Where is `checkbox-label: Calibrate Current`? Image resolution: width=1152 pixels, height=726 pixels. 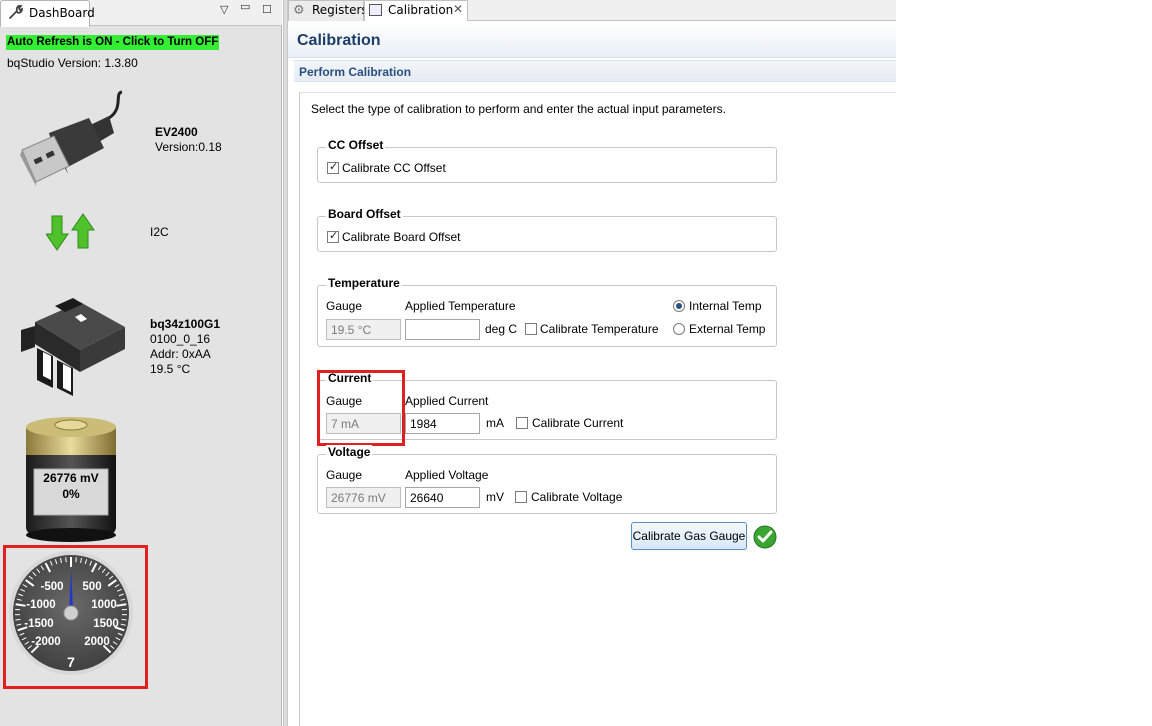 checkbox-label: Calibrate Current is located at coordinates (578, 423).